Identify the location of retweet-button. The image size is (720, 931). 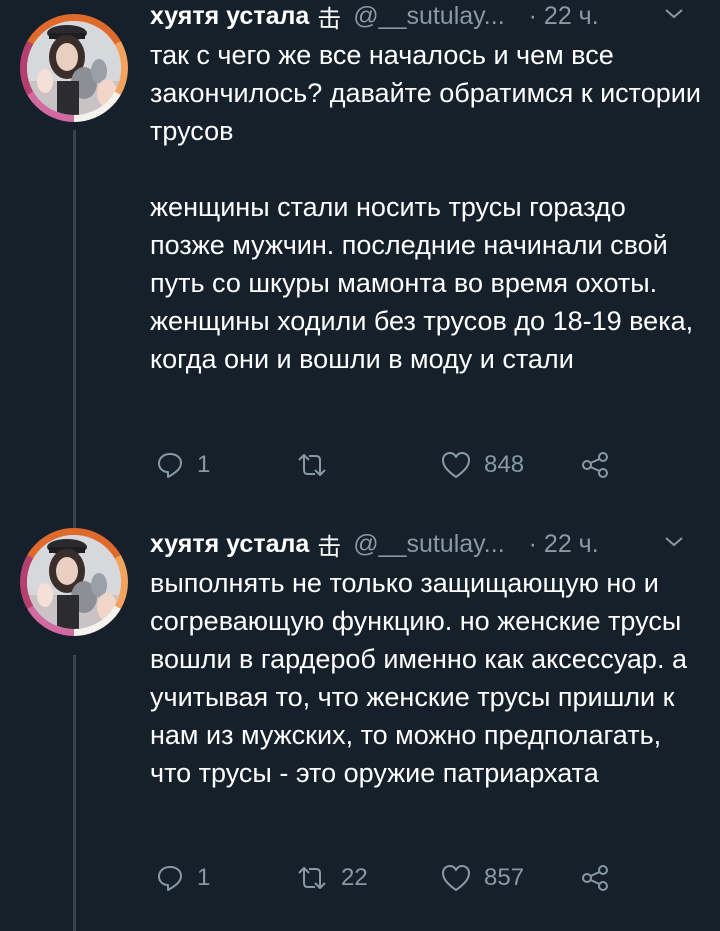
(312, 465).